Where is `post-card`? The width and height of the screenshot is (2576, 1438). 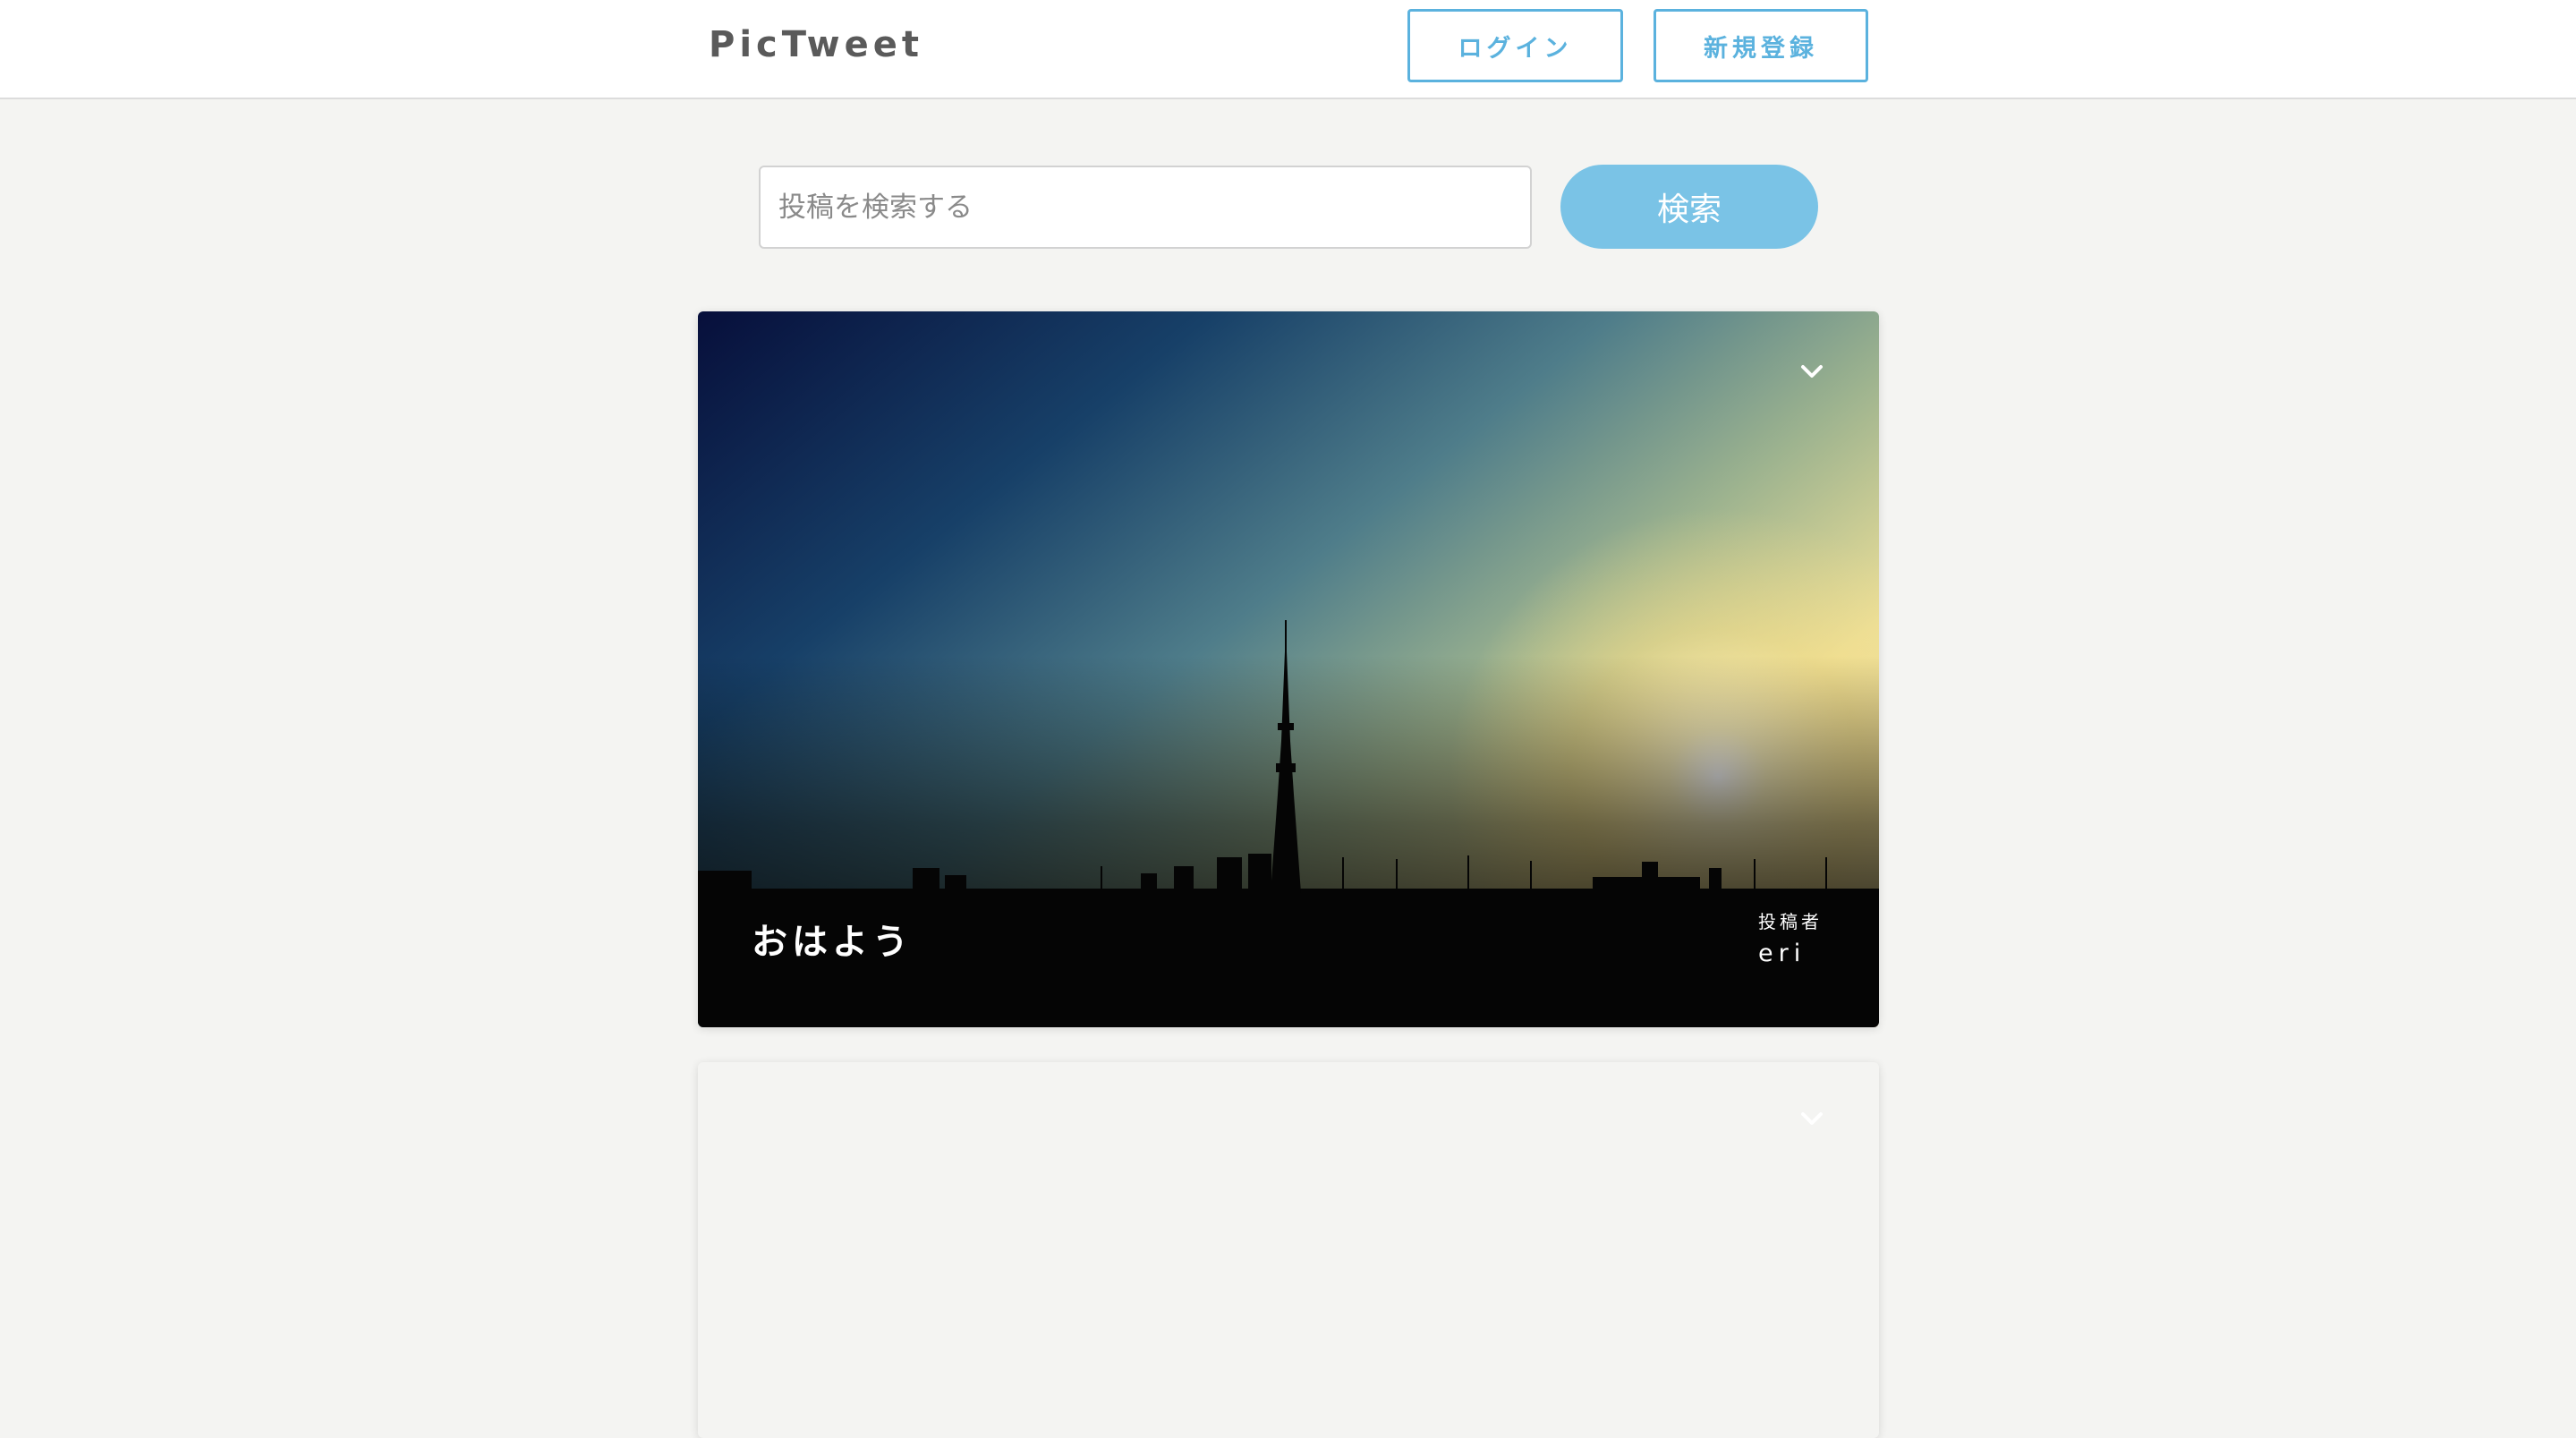
post-card is located at coordinates (1288, 1250).